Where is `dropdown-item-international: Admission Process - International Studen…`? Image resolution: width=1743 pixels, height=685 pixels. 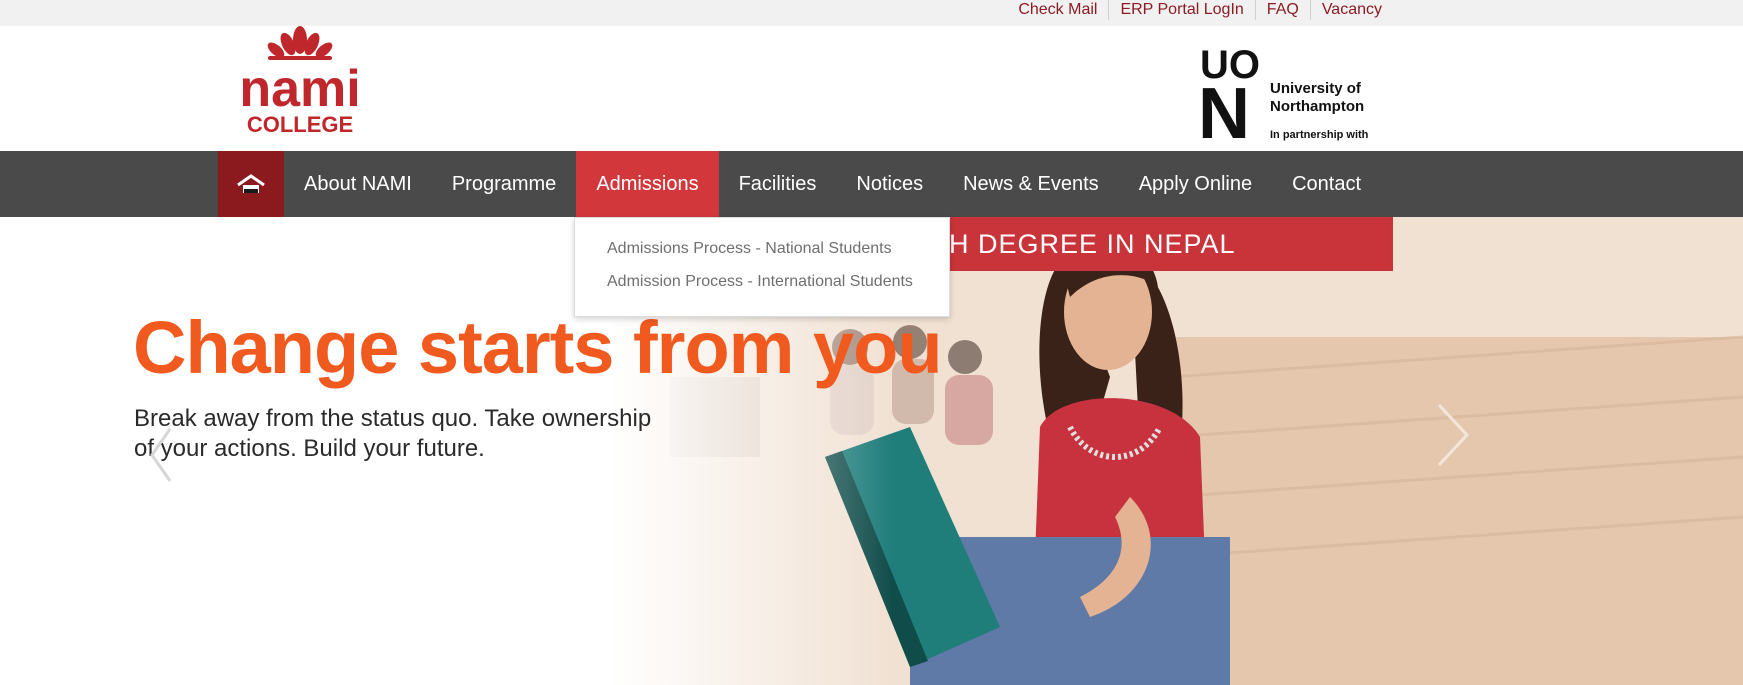 dropdown-item-international: Admission Process - International Studen… is located at coordinates (760, 282).